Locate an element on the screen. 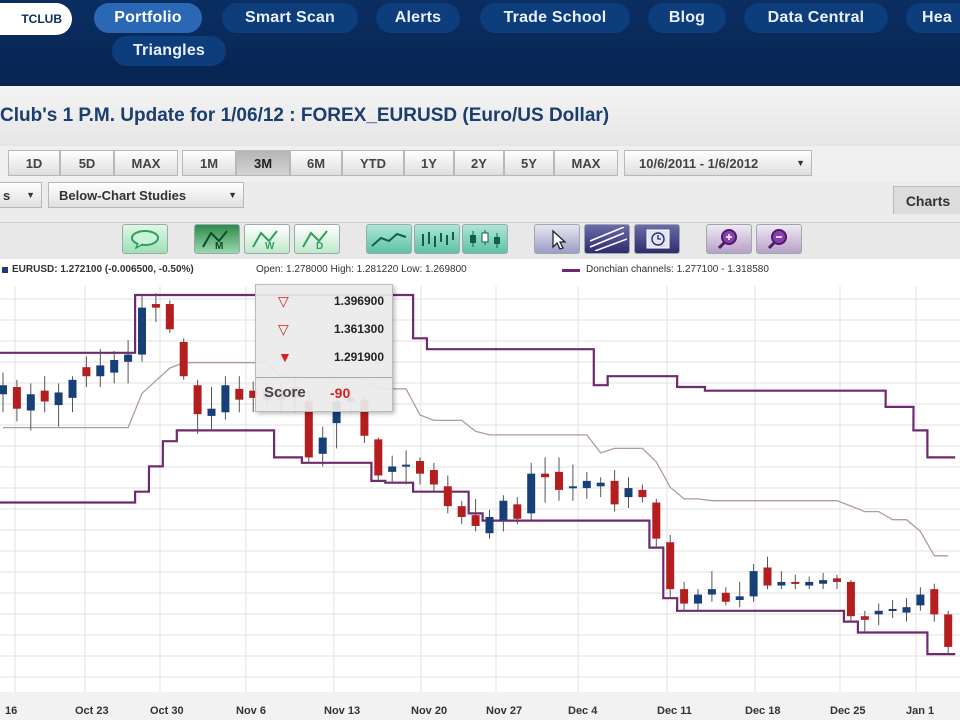  x-axis-tick-label: Oct 23 is located at coordinates (92, 711).